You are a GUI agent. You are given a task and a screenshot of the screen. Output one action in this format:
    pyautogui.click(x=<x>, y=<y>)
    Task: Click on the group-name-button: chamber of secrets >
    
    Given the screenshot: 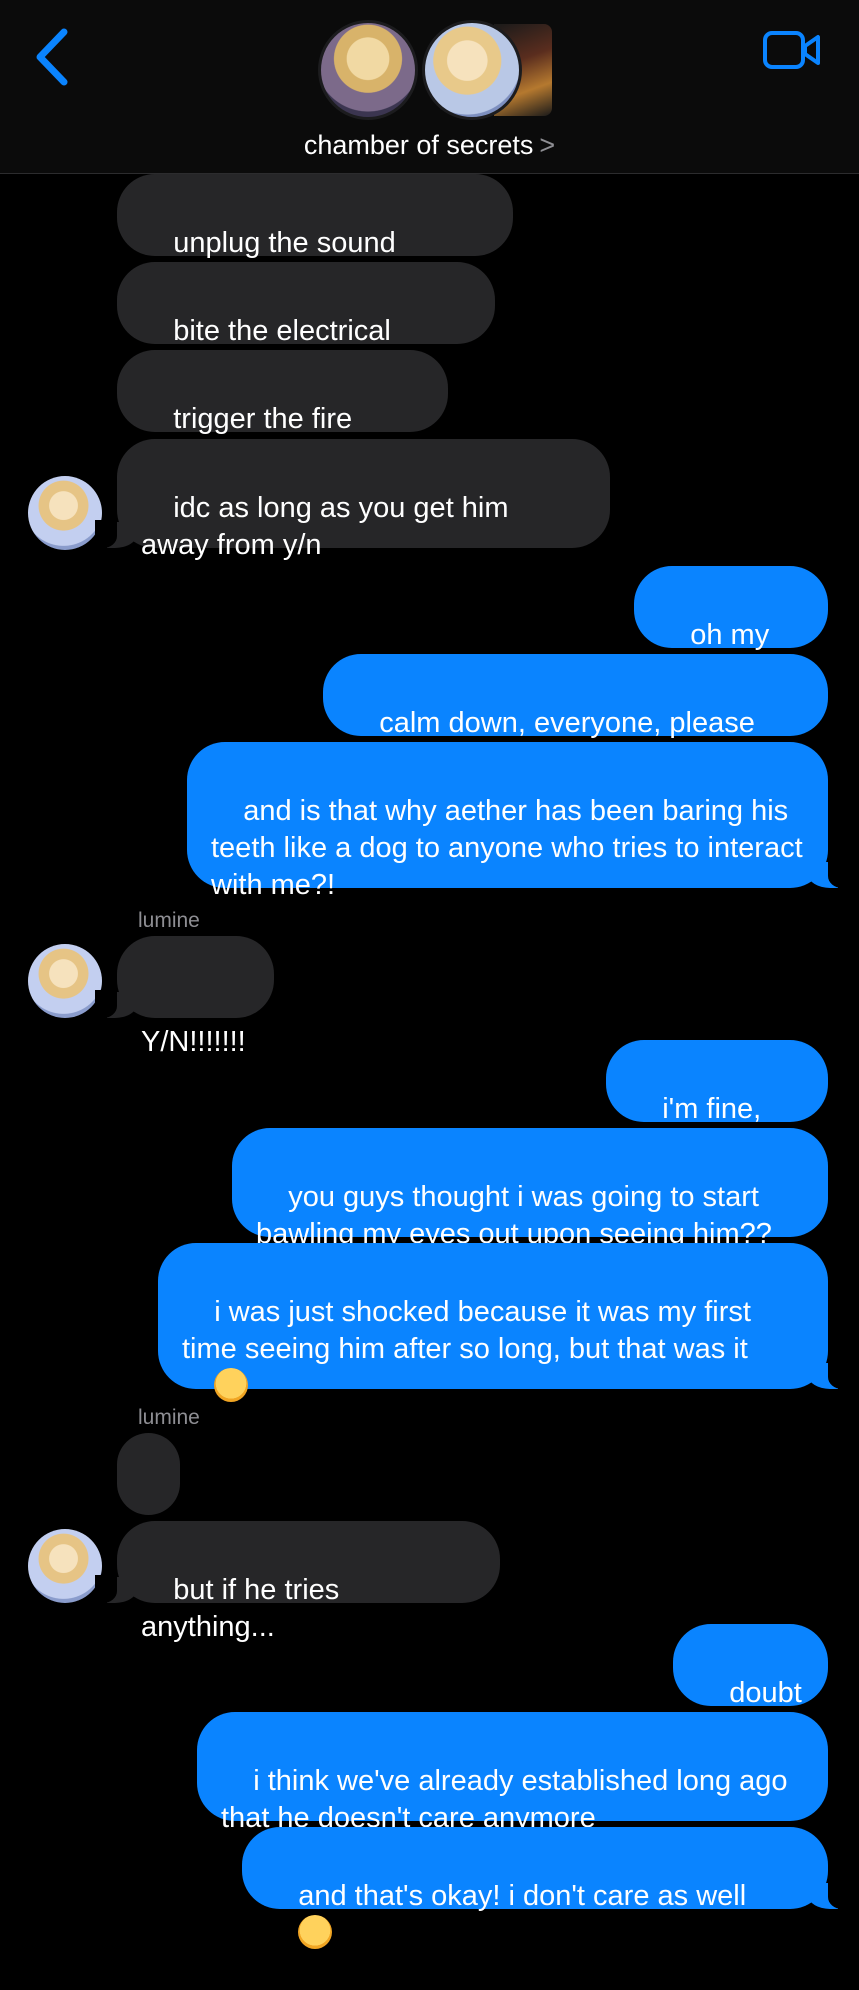 What is the action you would take?
    pyautogui.click(x=429, y=145)
    